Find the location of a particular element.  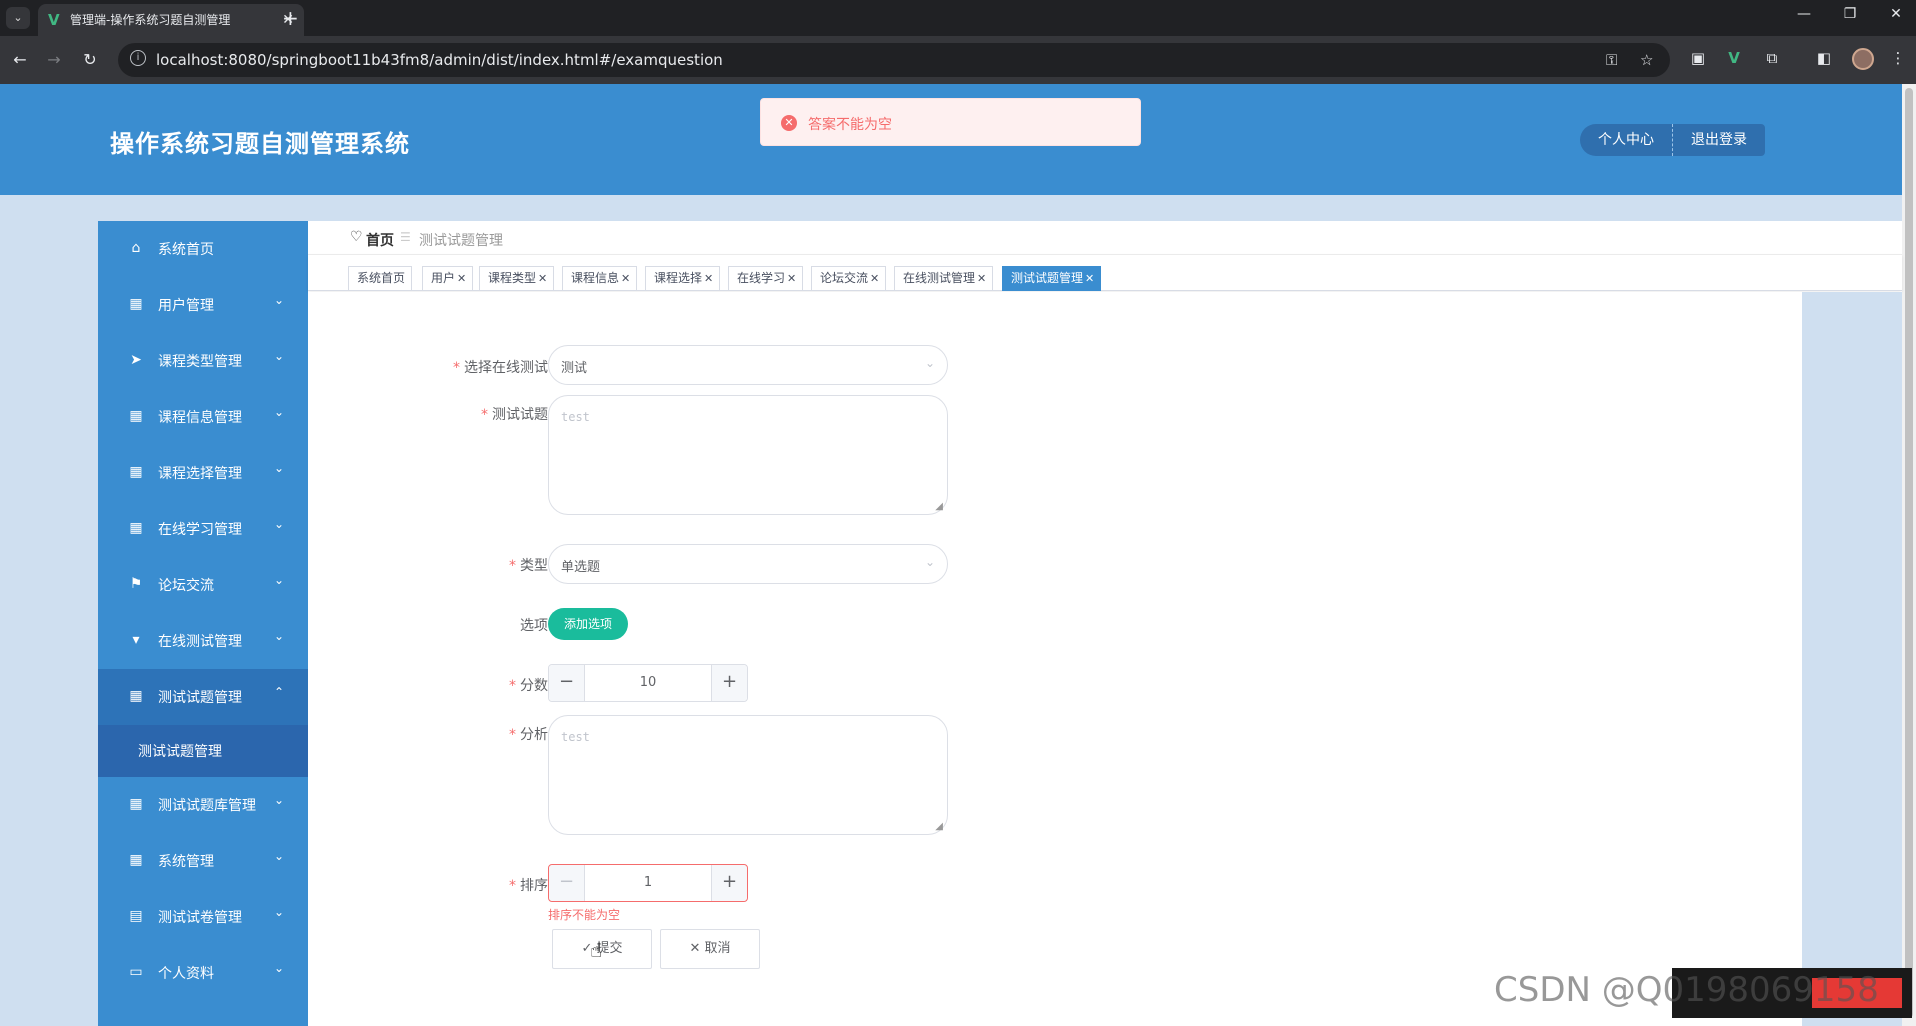

chevron-down-icon: ⌄ is located at coordinates (279, 580).